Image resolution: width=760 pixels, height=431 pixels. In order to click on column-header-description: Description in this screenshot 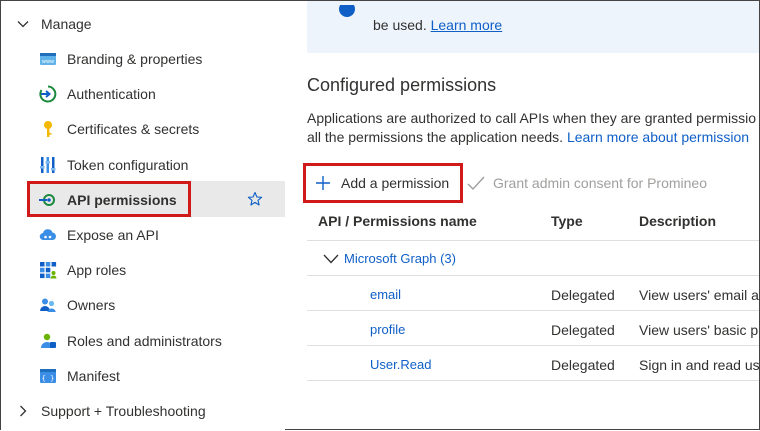, I will do `click(677, 221)`.